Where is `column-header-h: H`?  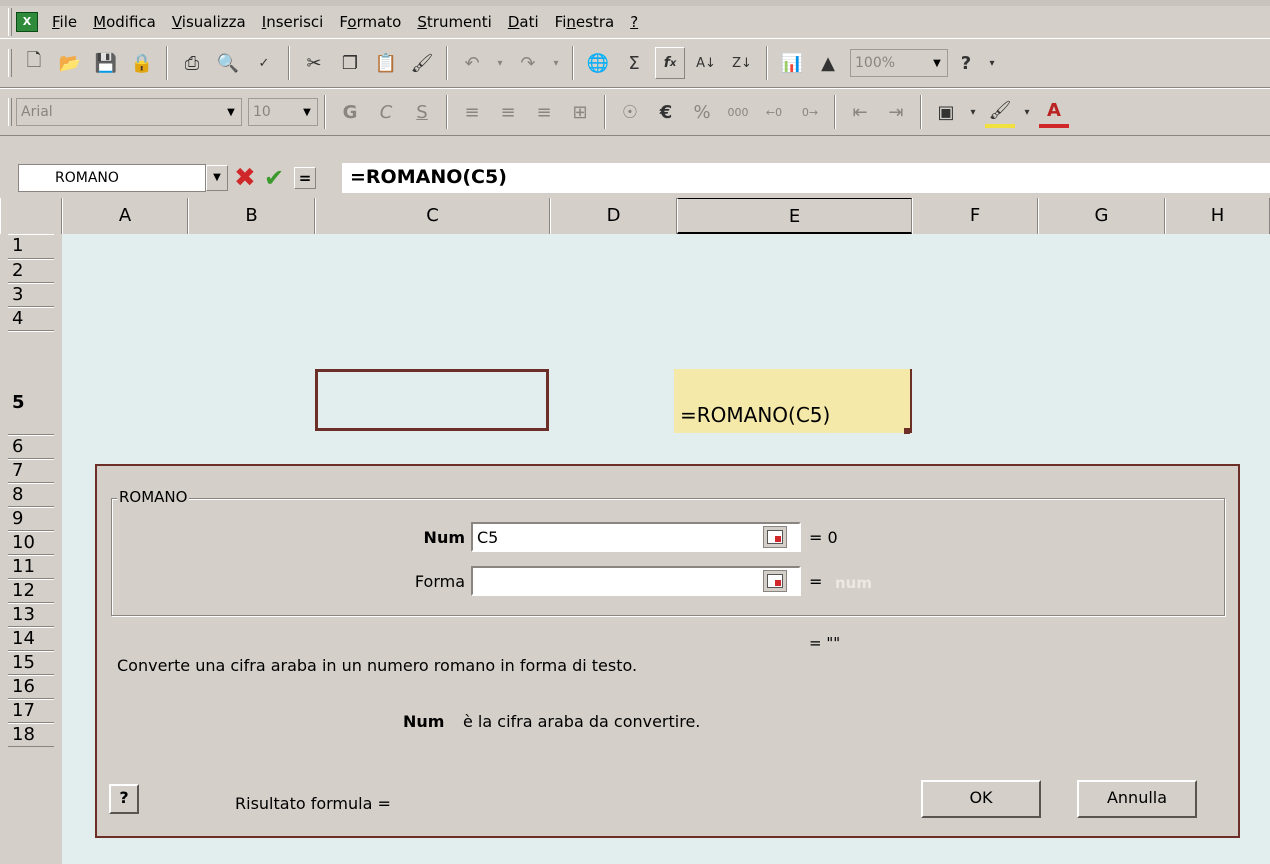
column-header-h: H is located at coordinates (1217, 216).